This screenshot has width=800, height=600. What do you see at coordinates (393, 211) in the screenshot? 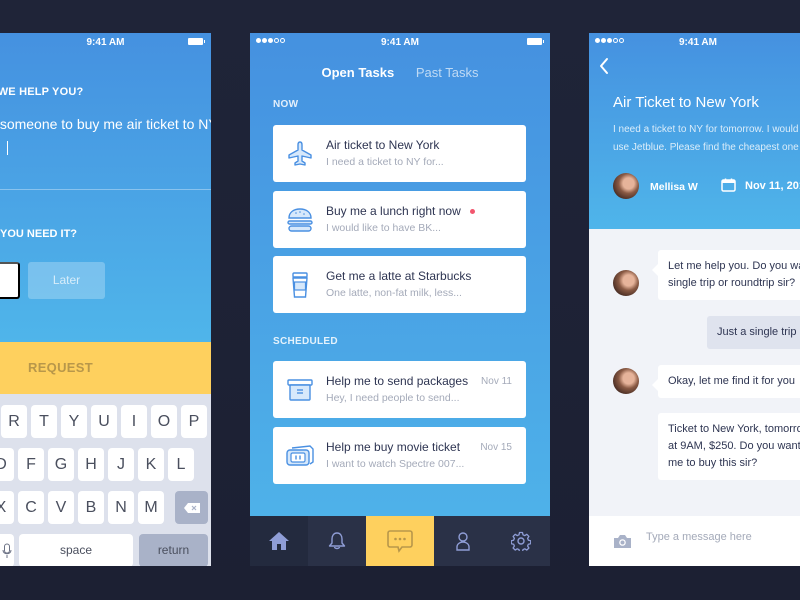
I see `task-title: Buy me a lunch right now` at bounding box center [393, 211].